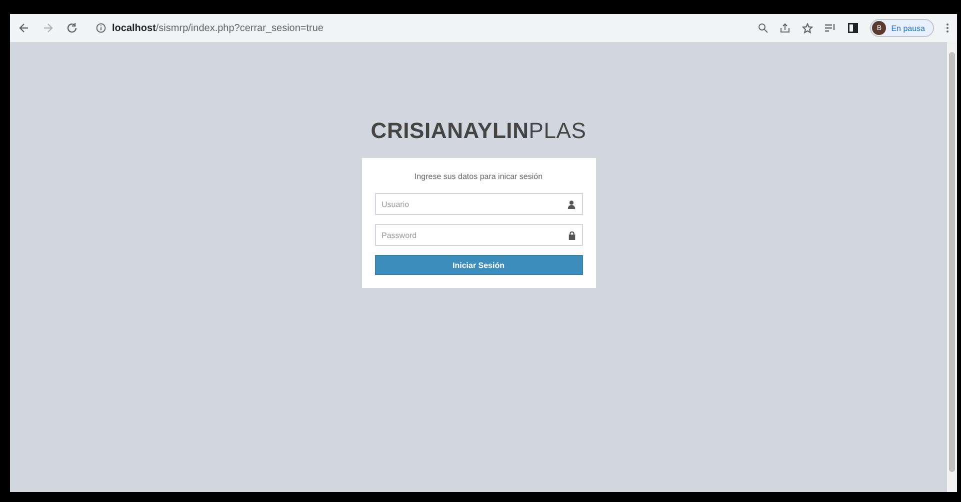  What do you see at coordinates (101, 28) in the screenshot?
I see `info-icon` at bounding box center [101, 28].